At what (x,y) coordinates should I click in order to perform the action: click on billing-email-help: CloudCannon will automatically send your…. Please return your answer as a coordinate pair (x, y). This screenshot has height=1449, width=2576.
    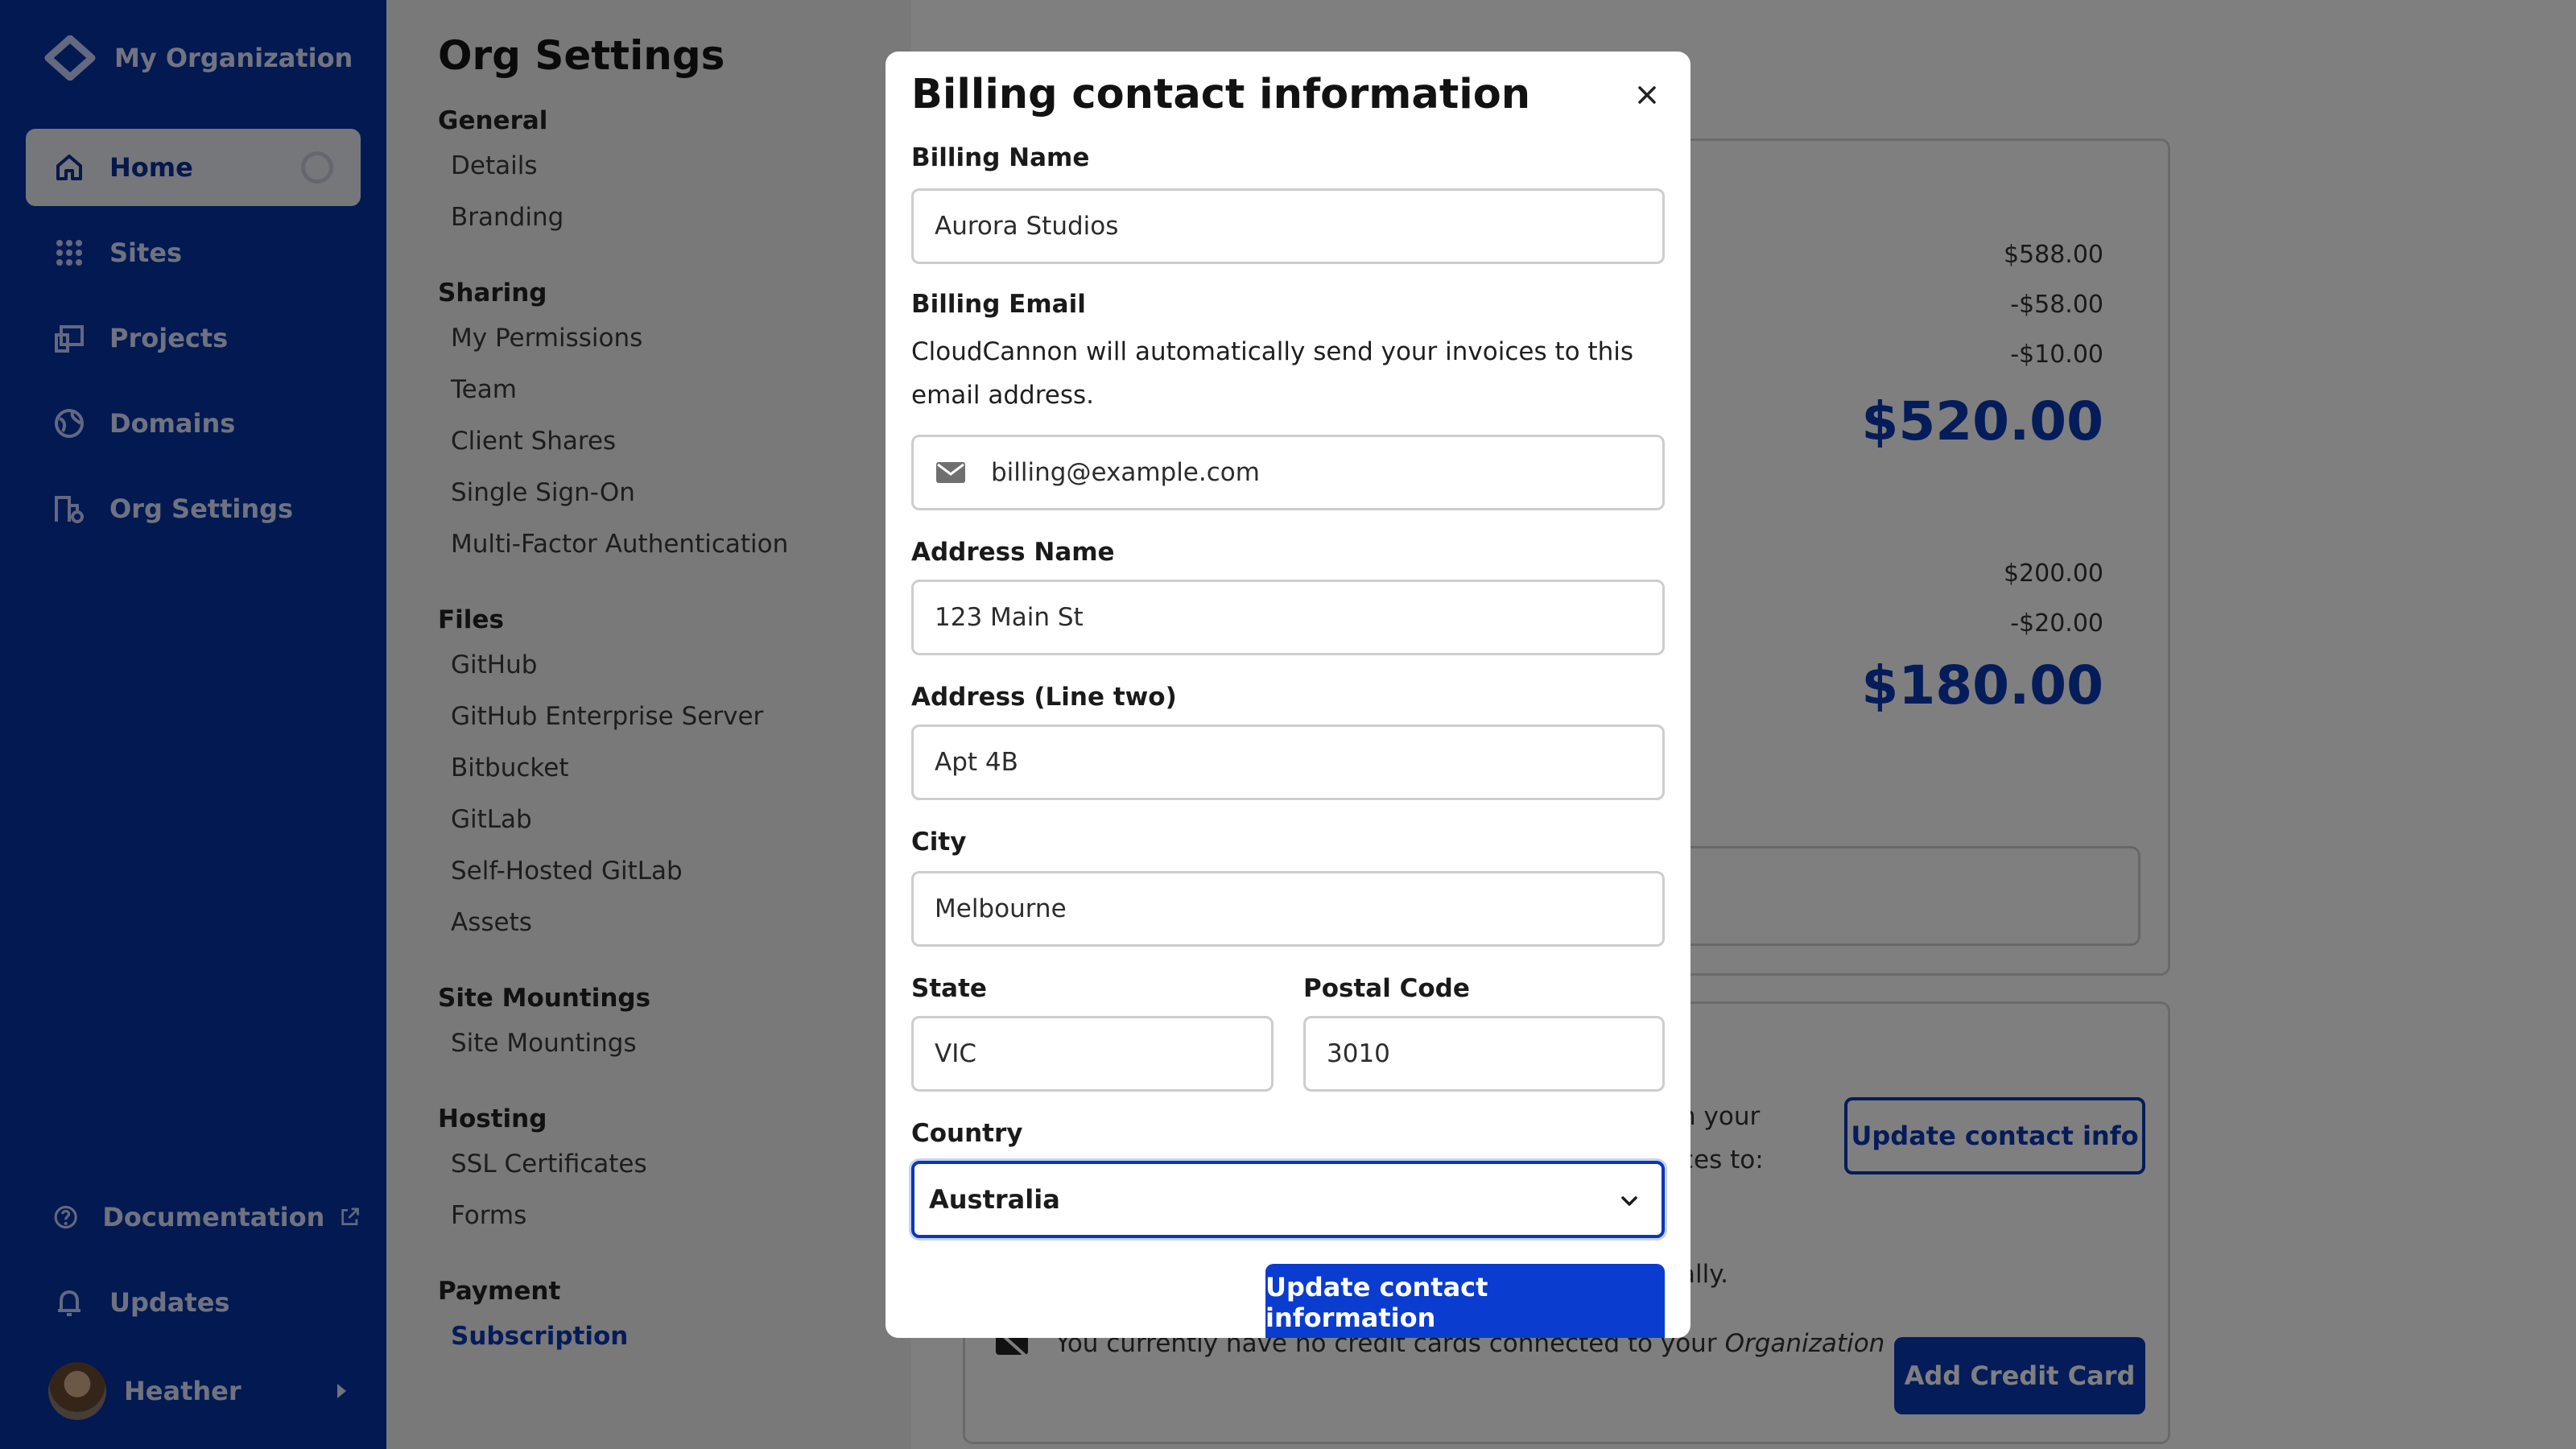
    Looking at the image, I should click on (1272, 373).